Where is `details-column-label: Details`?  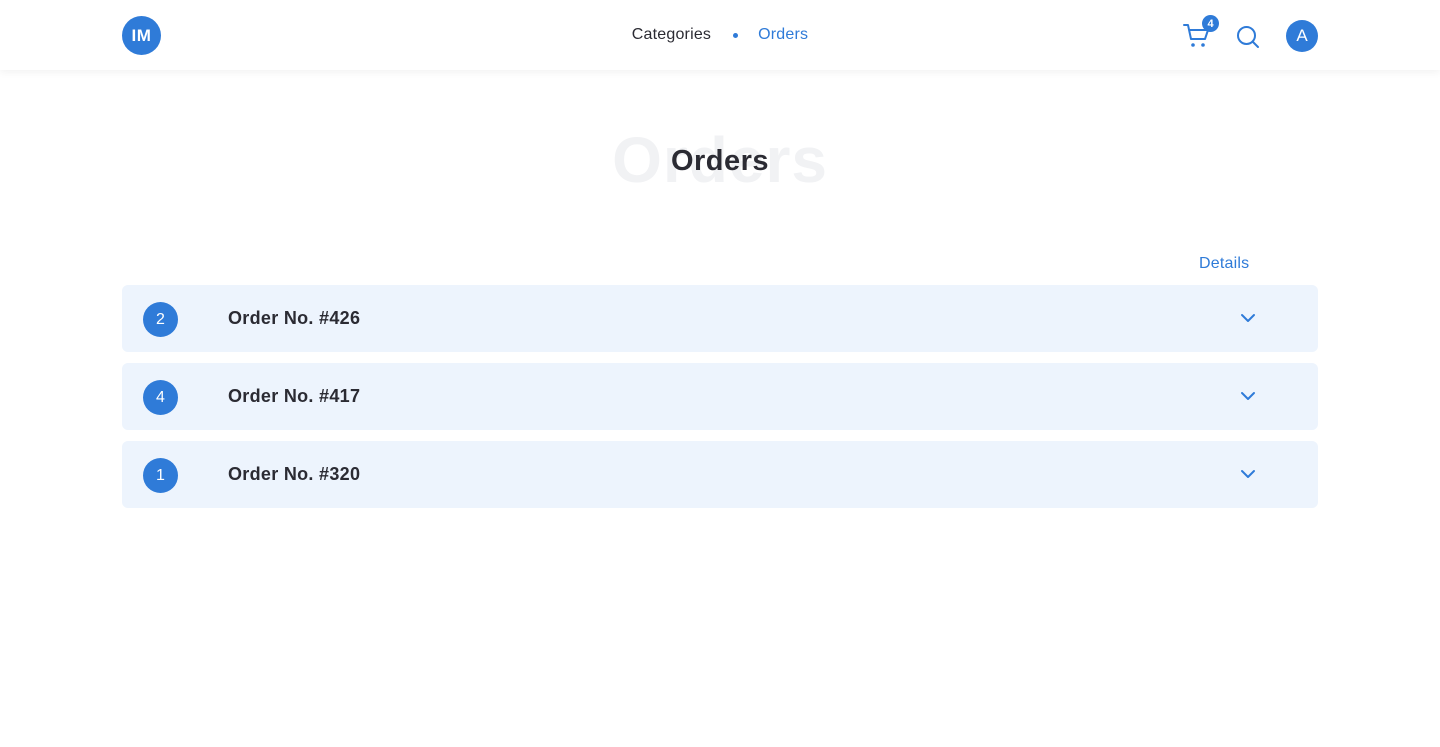
details-column-label: Details is located at coordinates (1224, 263).